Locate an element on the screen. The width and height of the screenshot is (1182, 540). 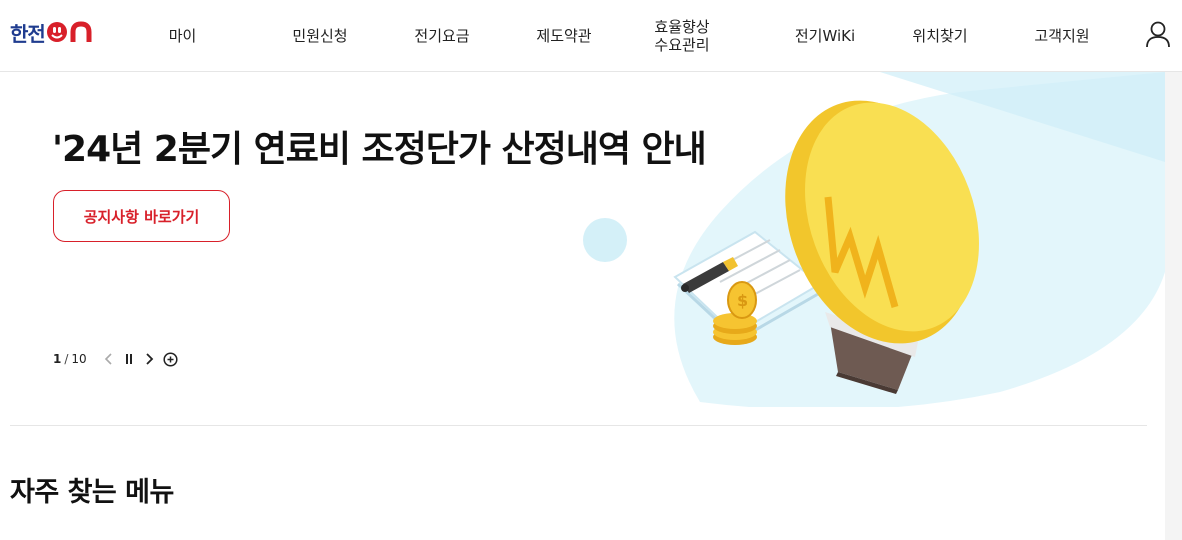
user-icon is located at coordinates (1158, 34).